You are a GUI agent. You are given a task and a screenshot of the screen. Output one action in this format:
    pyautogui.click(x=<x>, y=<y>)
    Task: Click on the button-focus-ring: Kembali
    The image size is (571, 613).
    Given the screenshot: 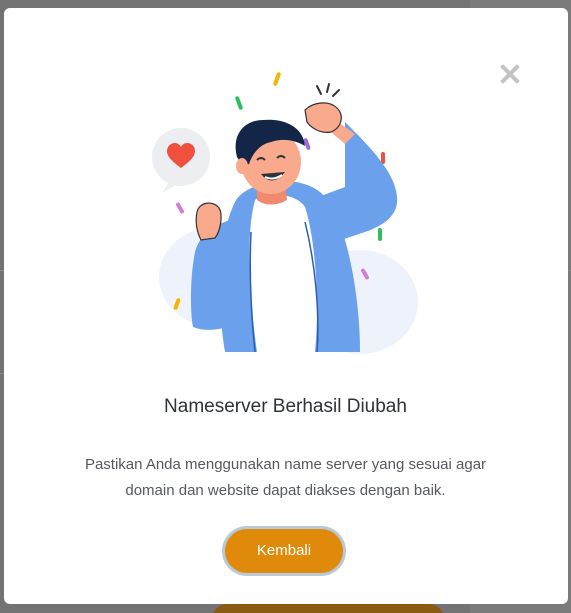 What is the action you would take?
    pyautogui.click(x=284, y=551)
    